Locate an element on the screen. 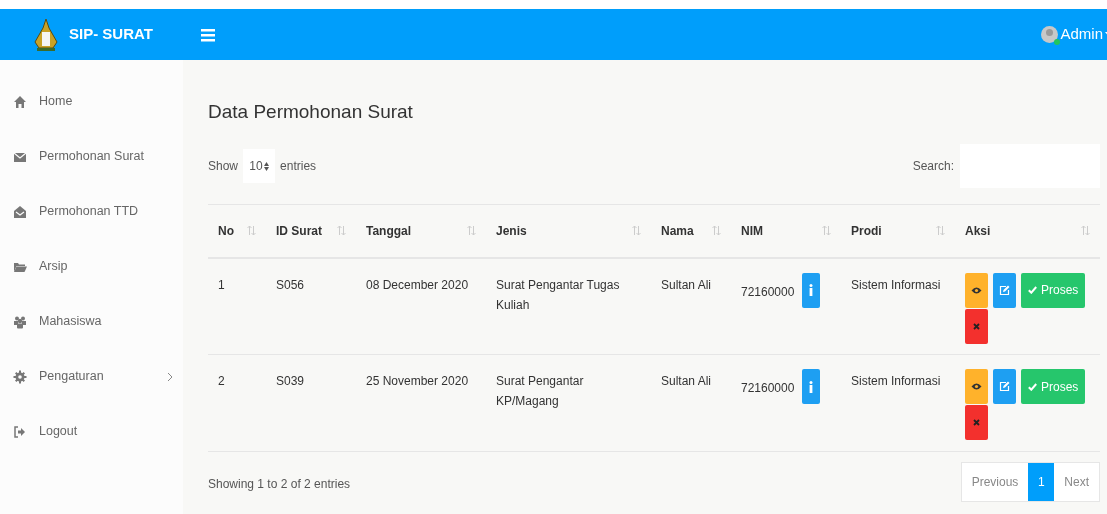 The width and height of the screenshot is (1107, 514). settings-icon is located at coordinates (20, 376).